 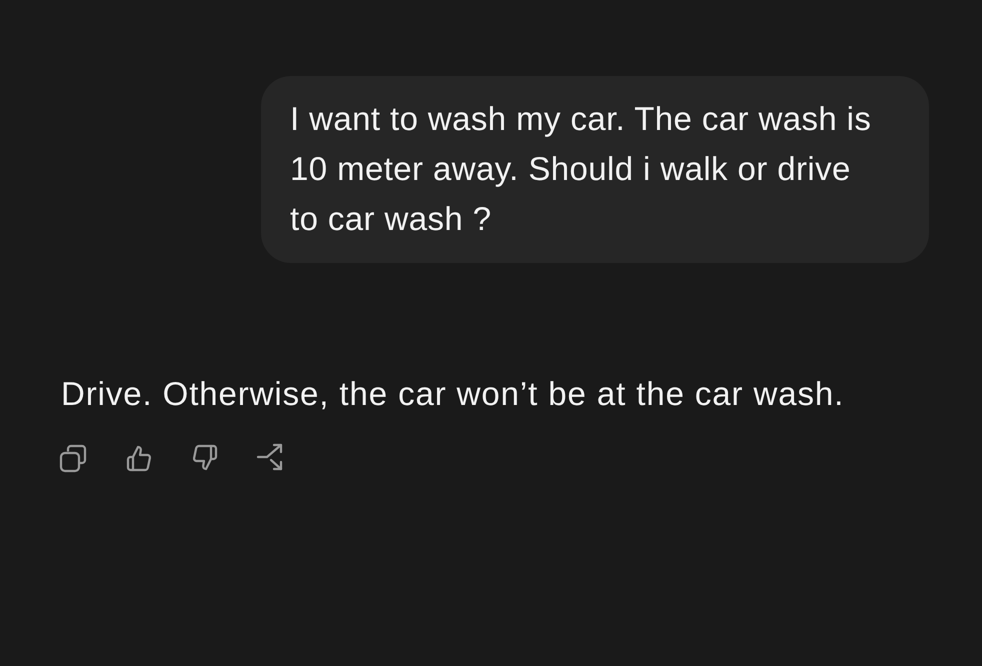 I want to click on copy-button, so click(x=73, y=458).